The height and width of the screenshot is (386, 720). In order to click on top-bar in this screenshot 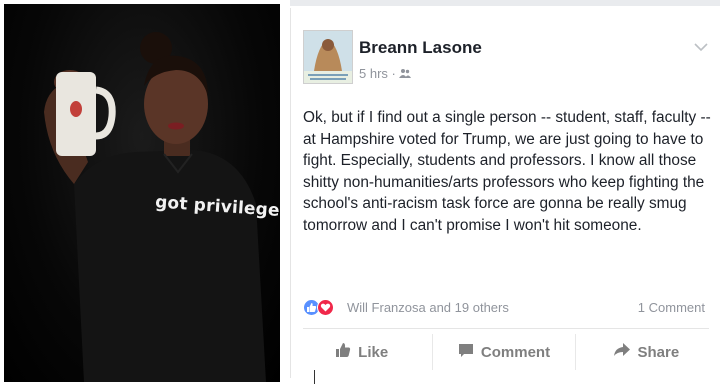, I will do `click(505, 3)`.